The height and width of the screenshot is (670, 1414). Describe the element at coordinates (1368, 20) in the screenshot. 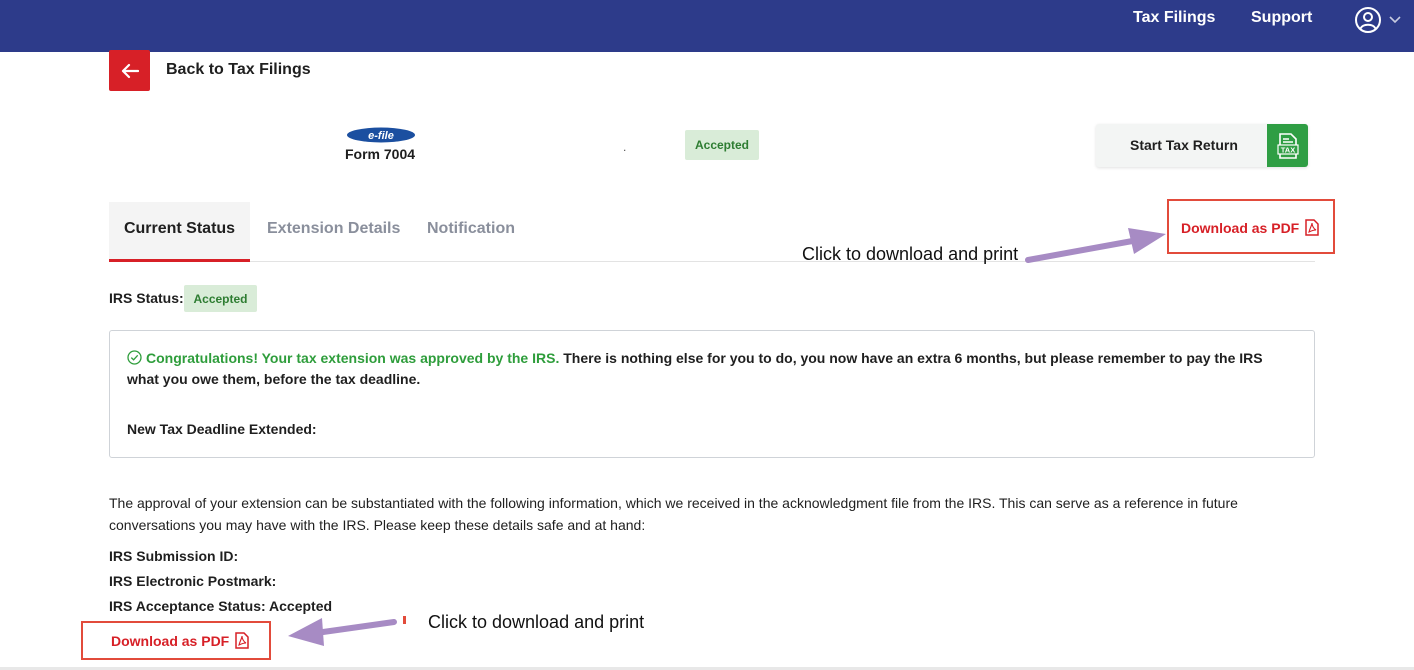

I see `user-circle-icon` at that location.